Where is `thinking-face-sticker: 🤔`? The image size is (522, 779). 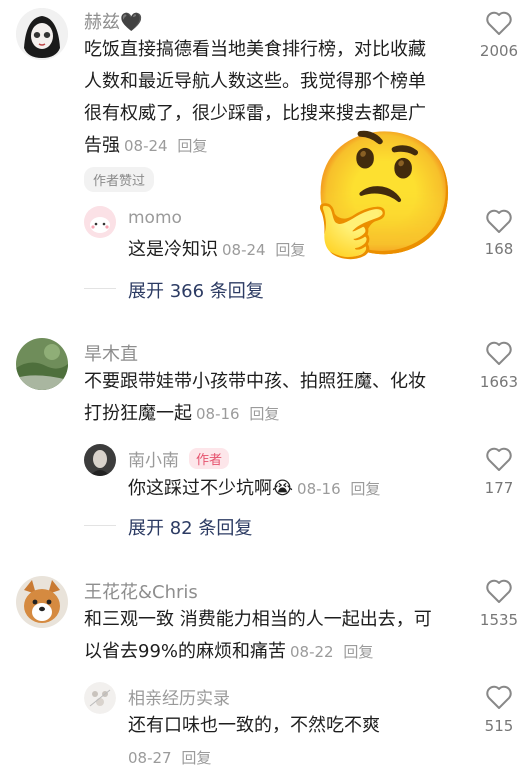 thinking-face-sticker: 🤔 is located at coordinates (385, 194).